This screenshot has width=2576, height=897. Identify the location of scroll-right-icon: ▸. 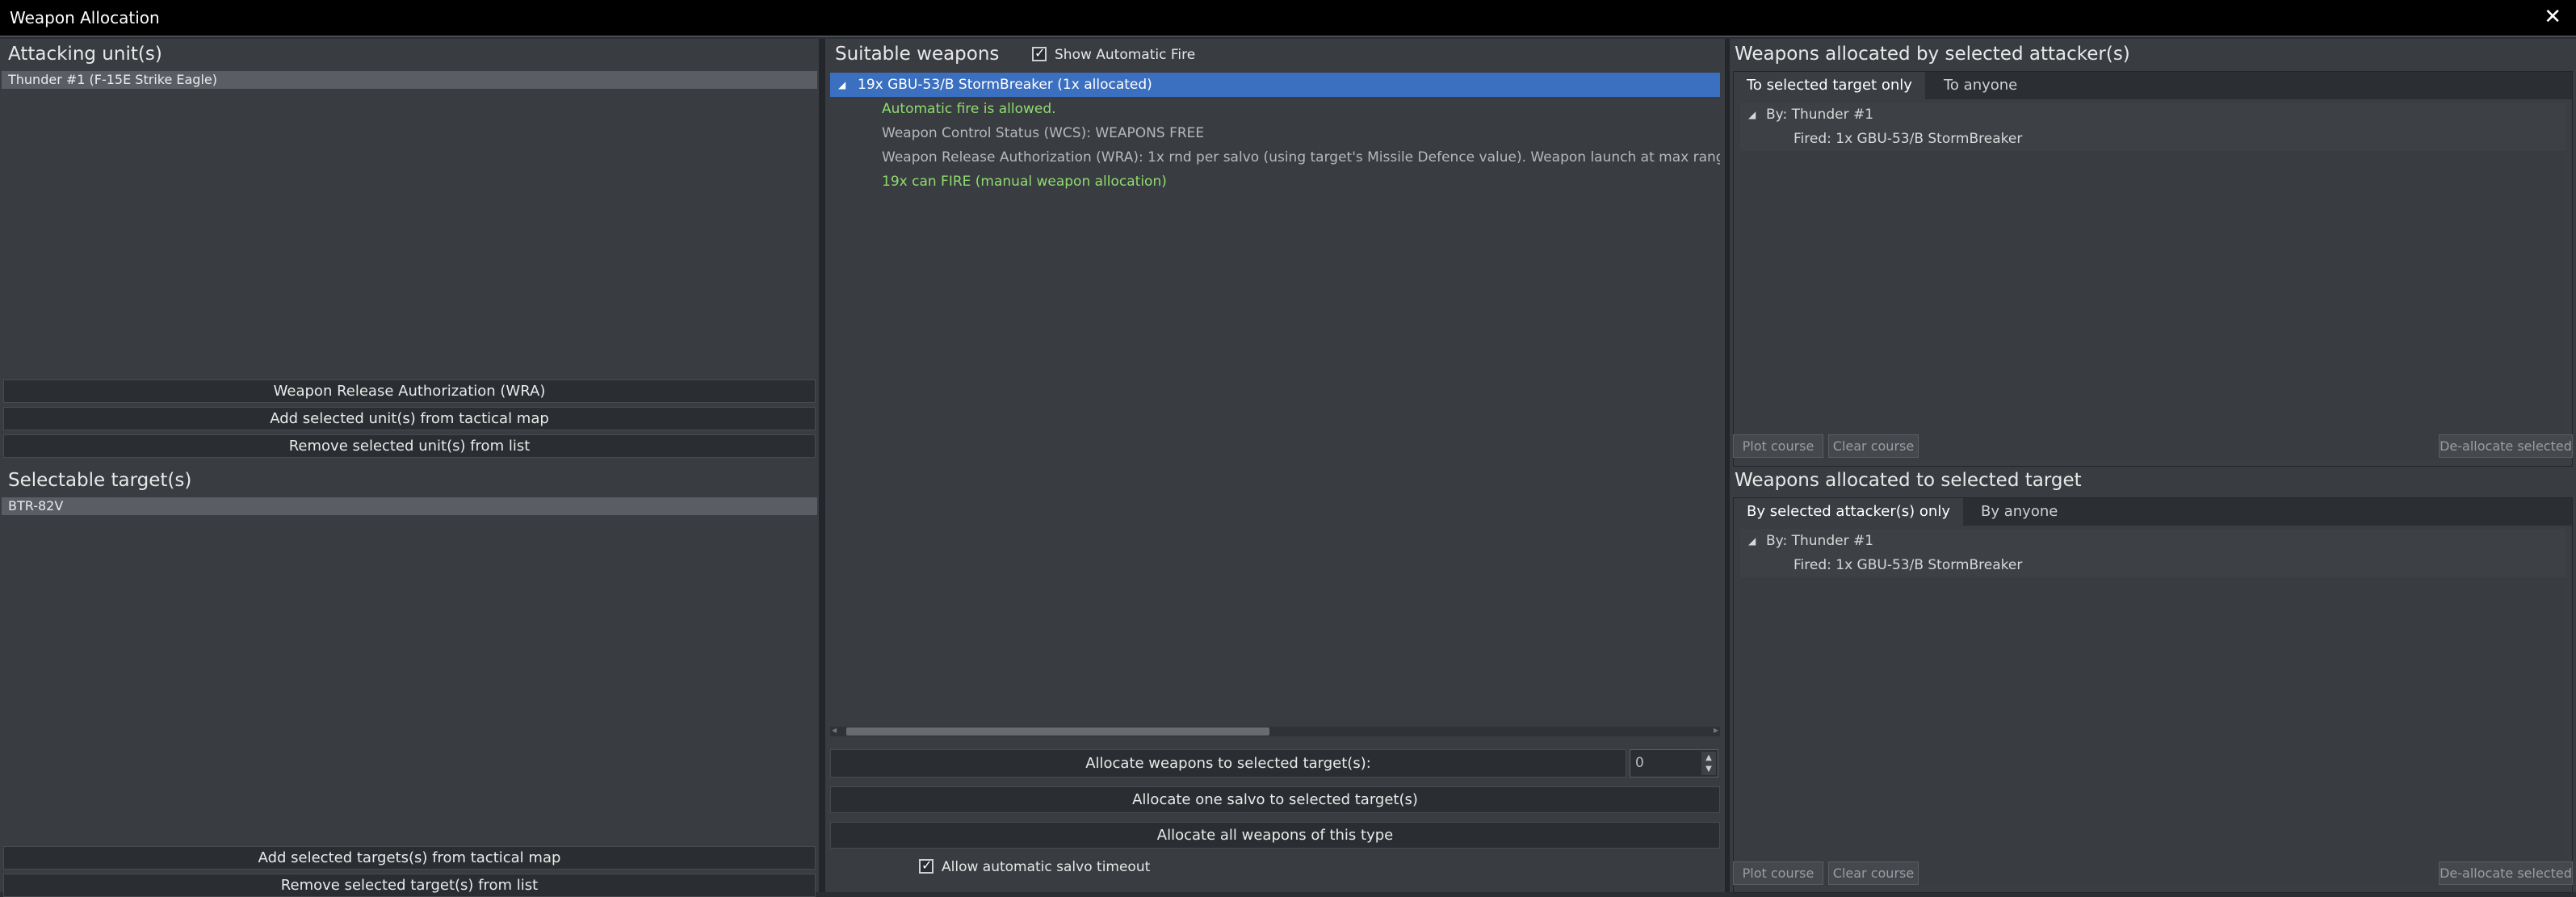
(1716, 730).